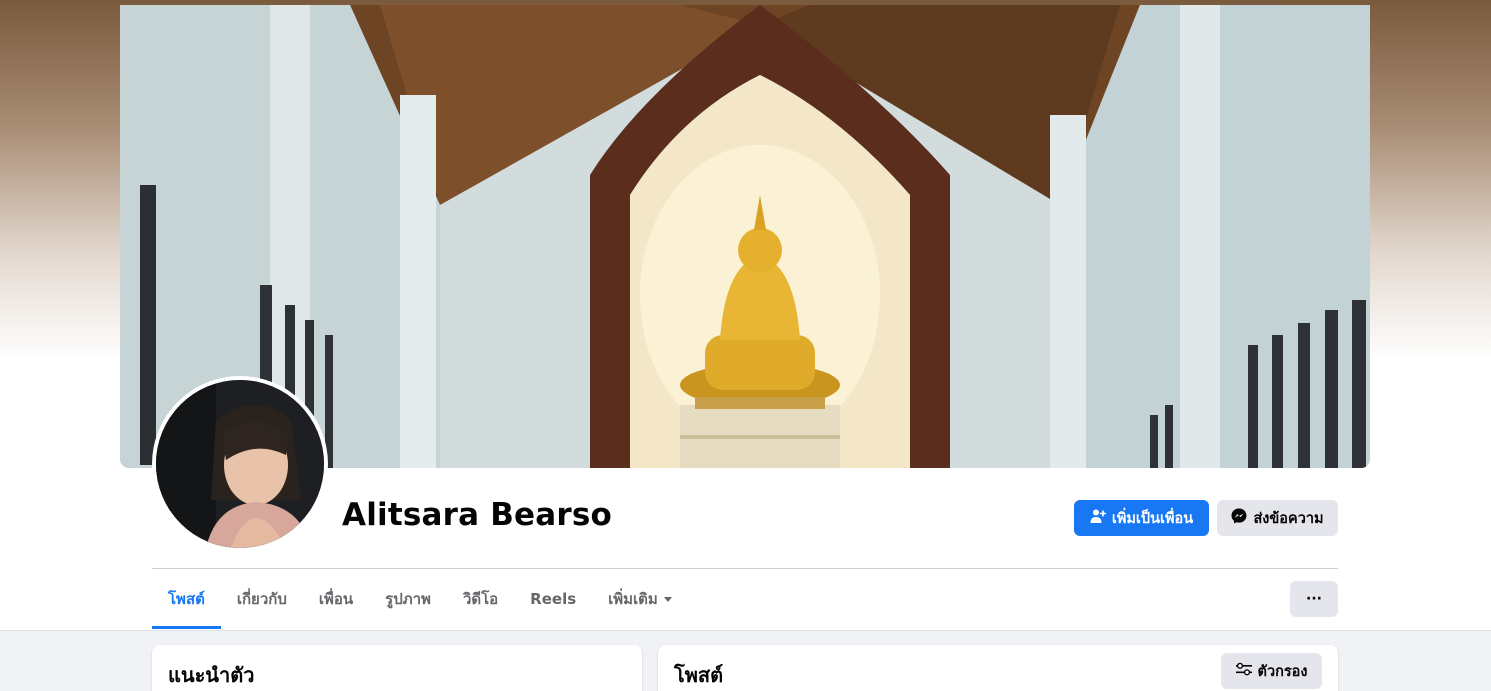 Image resolution: width=1491 pixels, height=691 pixels. I want to click on intro-card: แนะนำตัว, so click(397, 668).